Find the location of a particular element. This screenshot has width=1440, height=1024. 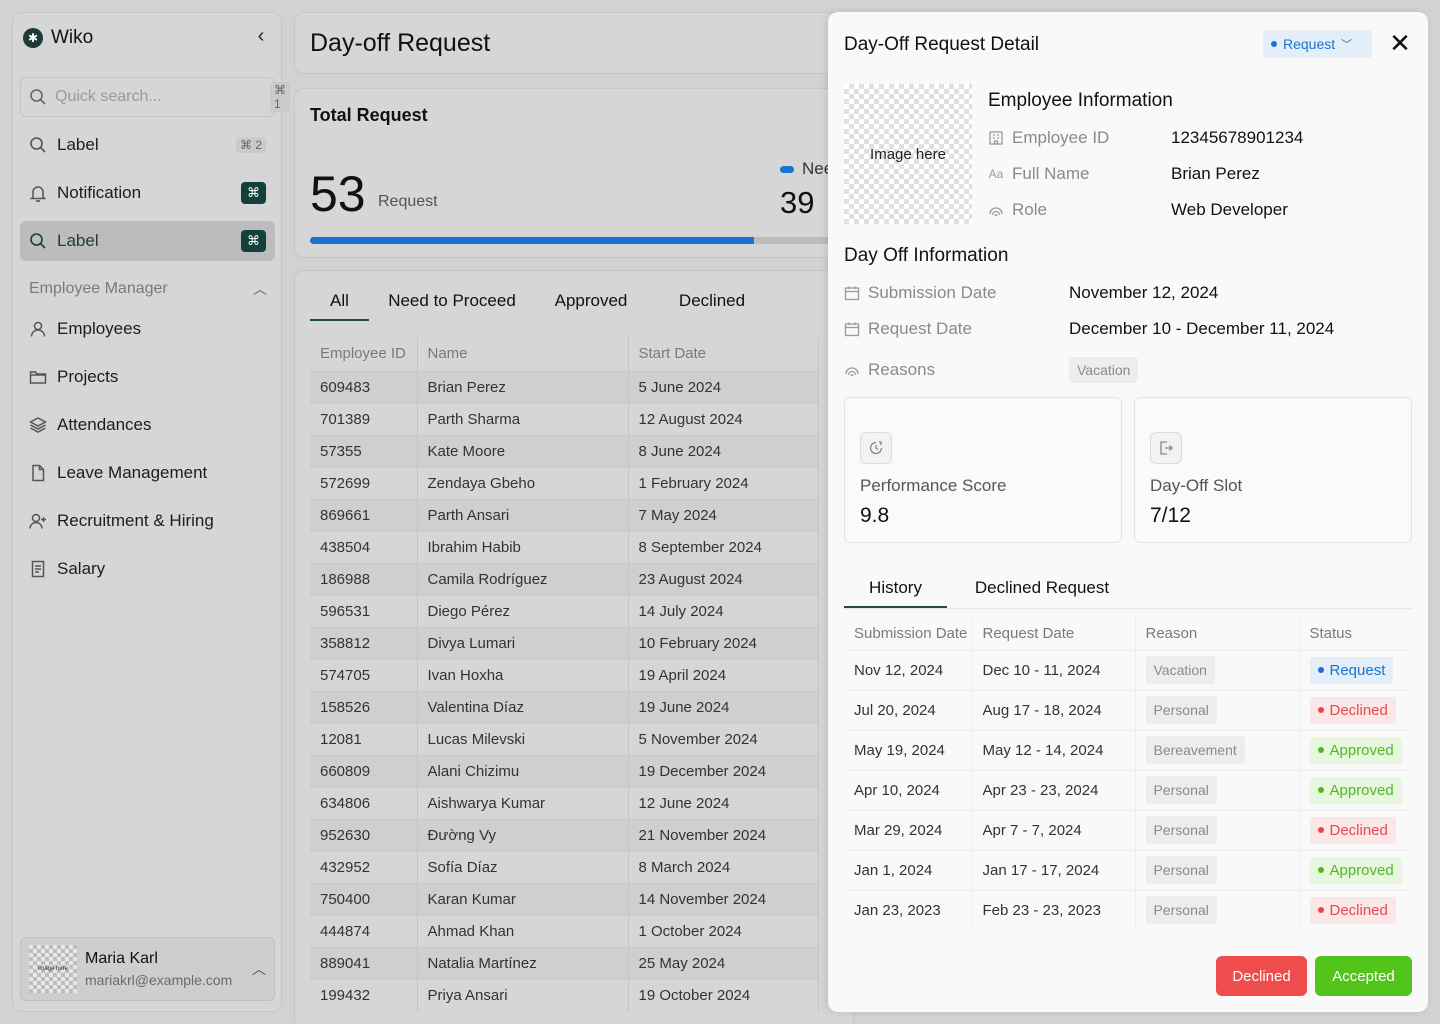

table-row: 596531 Diego Pérez 14 July 2024 is located at coordinates (564, 610).